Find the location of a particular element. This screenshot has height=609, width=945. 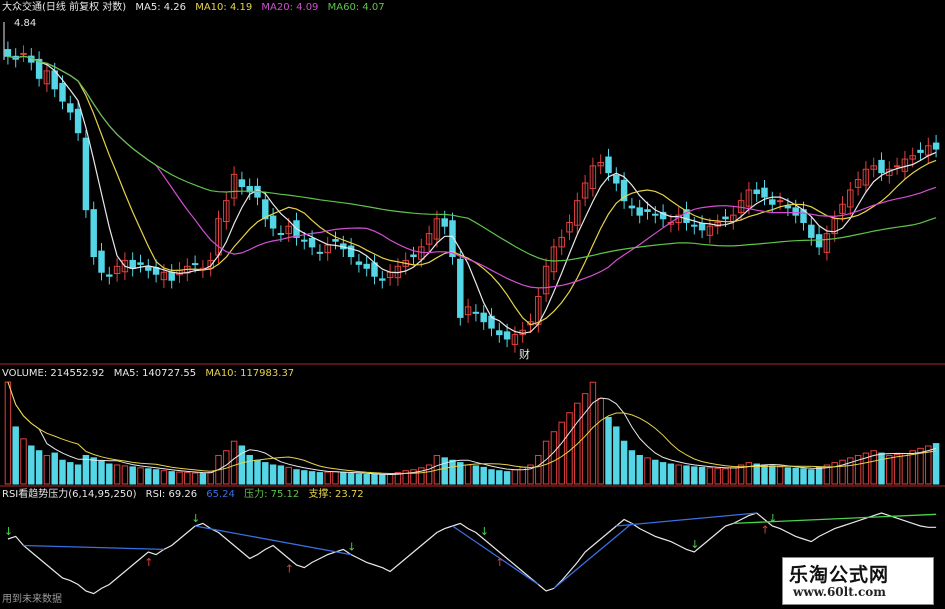

support-value: 支撑: 23.72 is located at coordinates (336, 494).